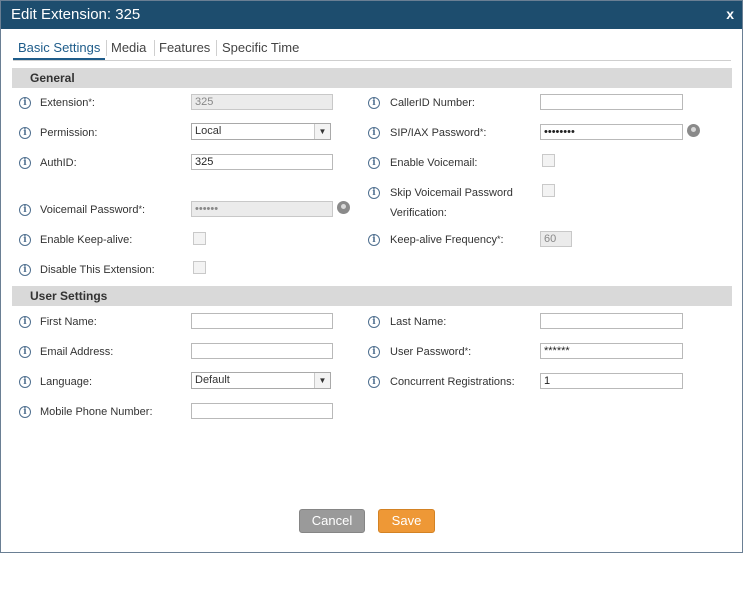 The height and width of the screenshot is (592, 743). Describe the element at coordinates (262, 321) in the screenshot. I see `first-name-input` at that location.